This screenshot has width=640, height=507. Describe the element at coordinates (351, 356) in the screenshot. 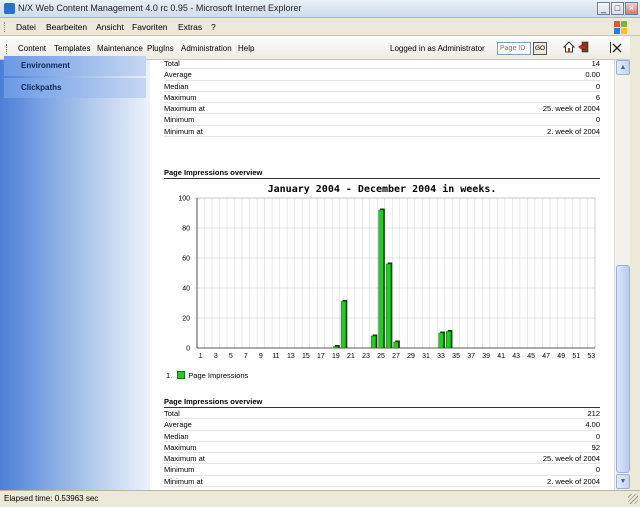

I see `x-tick-label: 21` at that location.